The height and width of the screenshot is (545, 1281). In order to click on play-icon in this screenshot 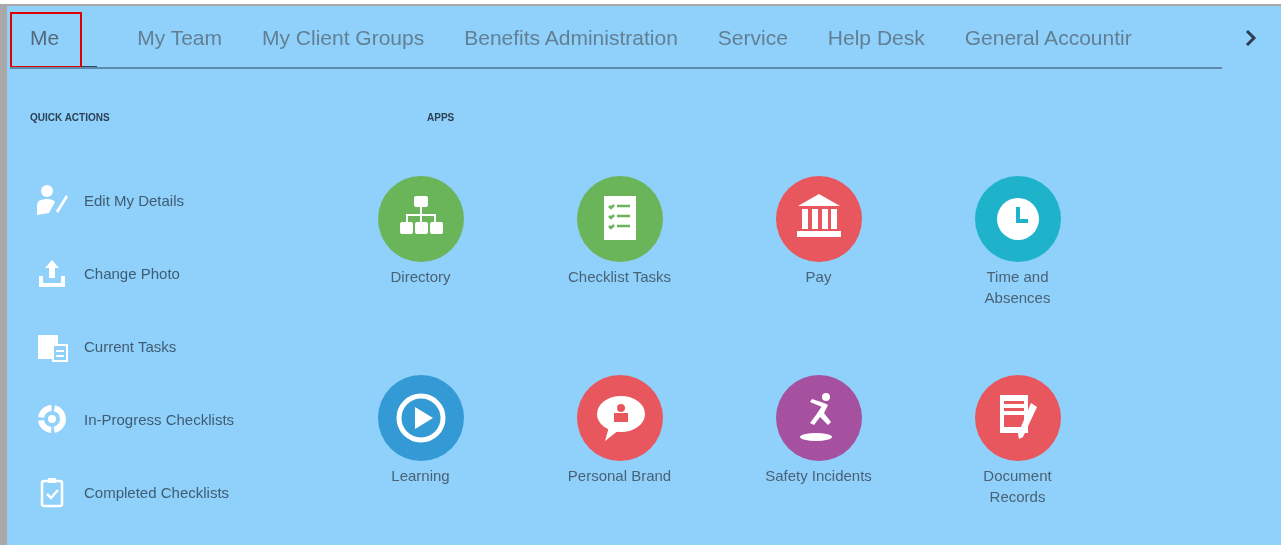, I will do `click(420, 418)`.